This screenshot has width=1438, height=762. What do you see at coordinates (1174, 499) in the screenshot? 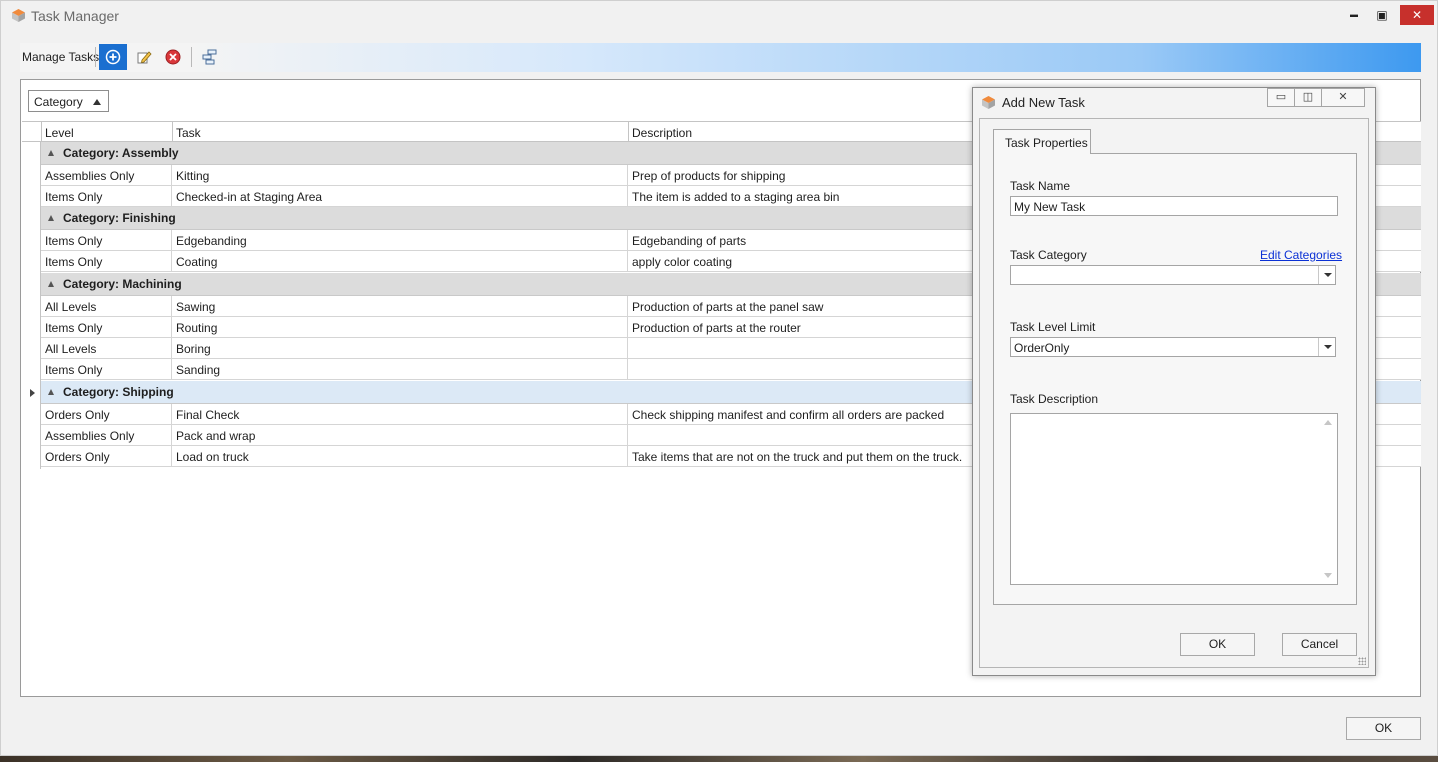
I see `task-description-textarea` at bounding box center [1174, 499].